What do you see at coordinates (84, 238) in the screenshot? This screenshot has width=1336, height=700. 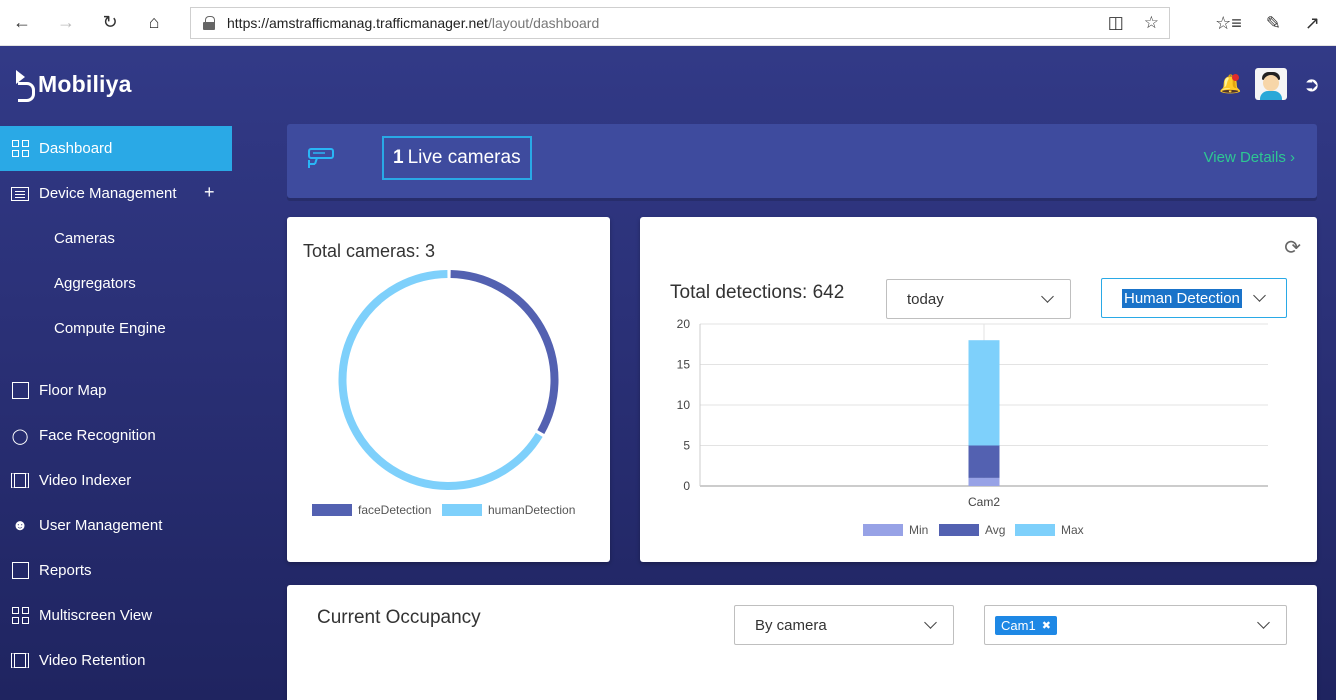 I see `sidebar-item-label: Cameras` at bounding box center [84, 238].